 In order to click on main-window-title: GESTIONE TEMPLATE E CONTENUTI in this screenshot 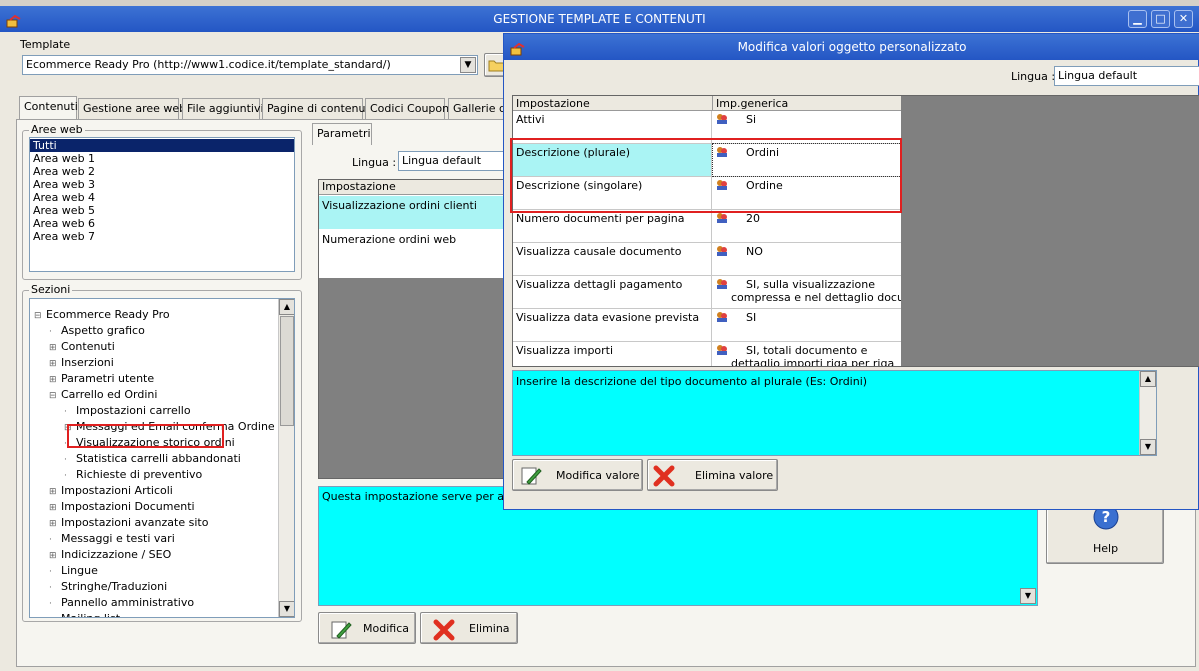, I will do `click(599, 19)`.